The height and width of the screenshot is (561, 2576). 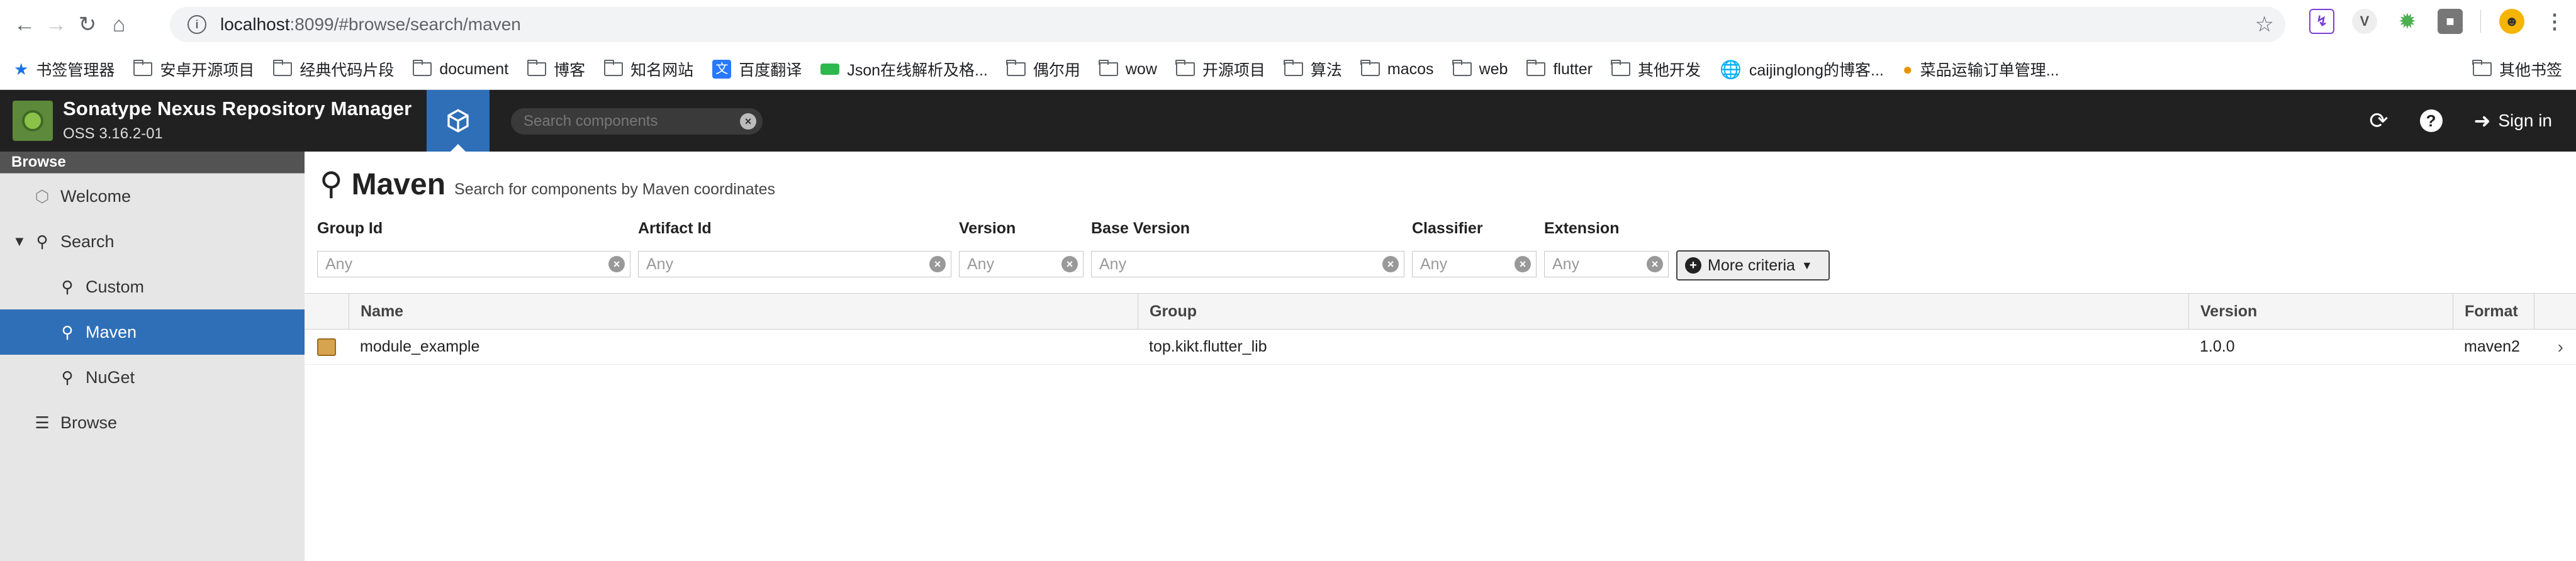 I want to click on bookmark-item: flutter, so click(x=1559, y=69).